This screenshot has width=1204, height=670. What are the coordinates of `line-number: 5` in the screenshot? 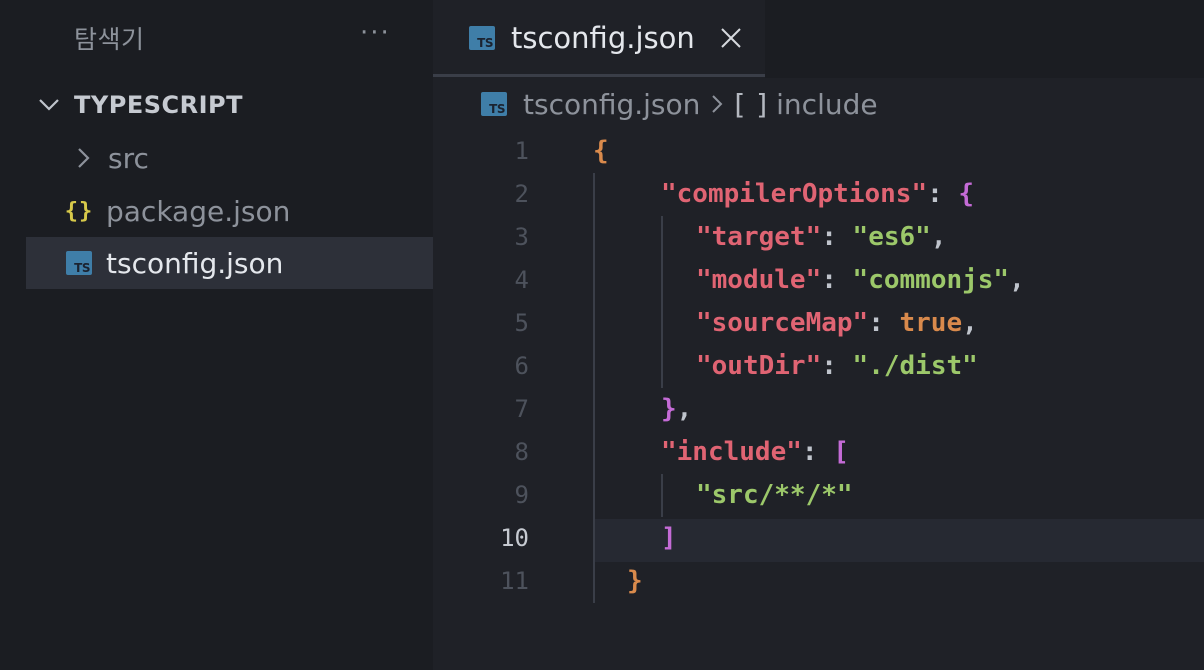 It's located at (521, 323).